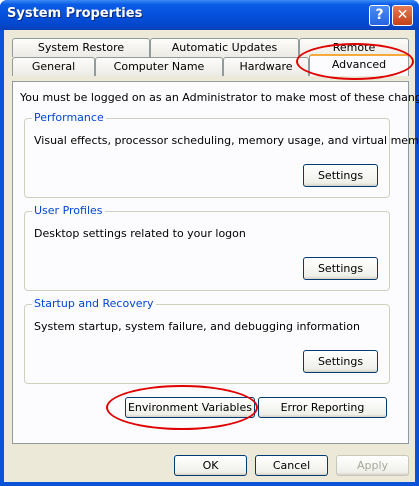 The width and height of the screenshot is (419, 486). I want to click on title-bar: System Properties ? ✕, so click(209, 15).